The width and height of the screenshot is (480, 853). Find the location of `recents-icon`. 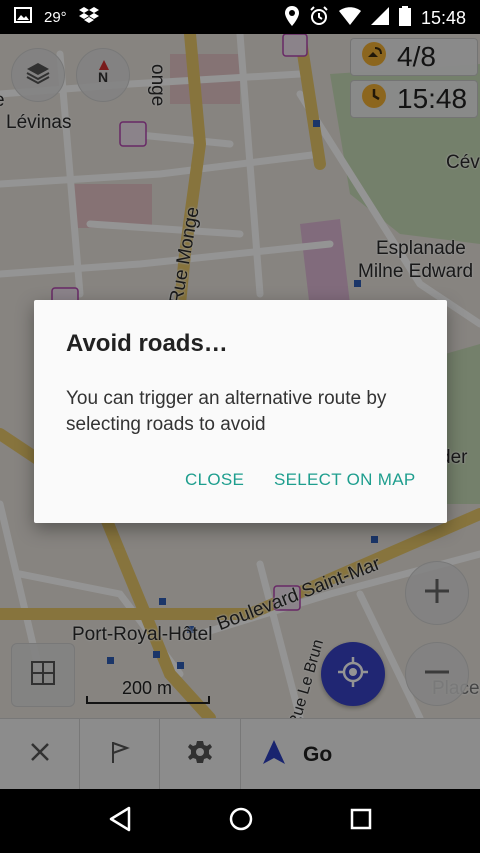

recents-icon is located at coordinates (361, 821).